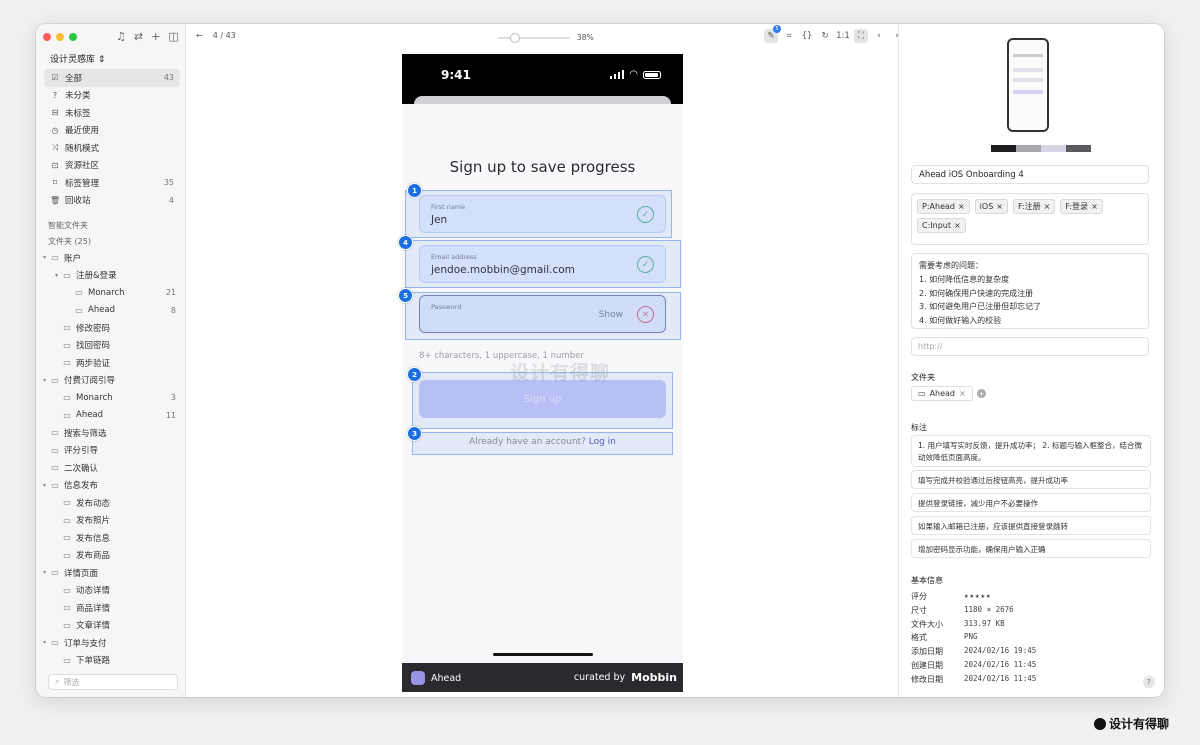 The height and width of the screenshot is (745, 1200). Describe the element at coordinates (962, 393) in the screenshot. I see `remove-icon: ×` at that location.